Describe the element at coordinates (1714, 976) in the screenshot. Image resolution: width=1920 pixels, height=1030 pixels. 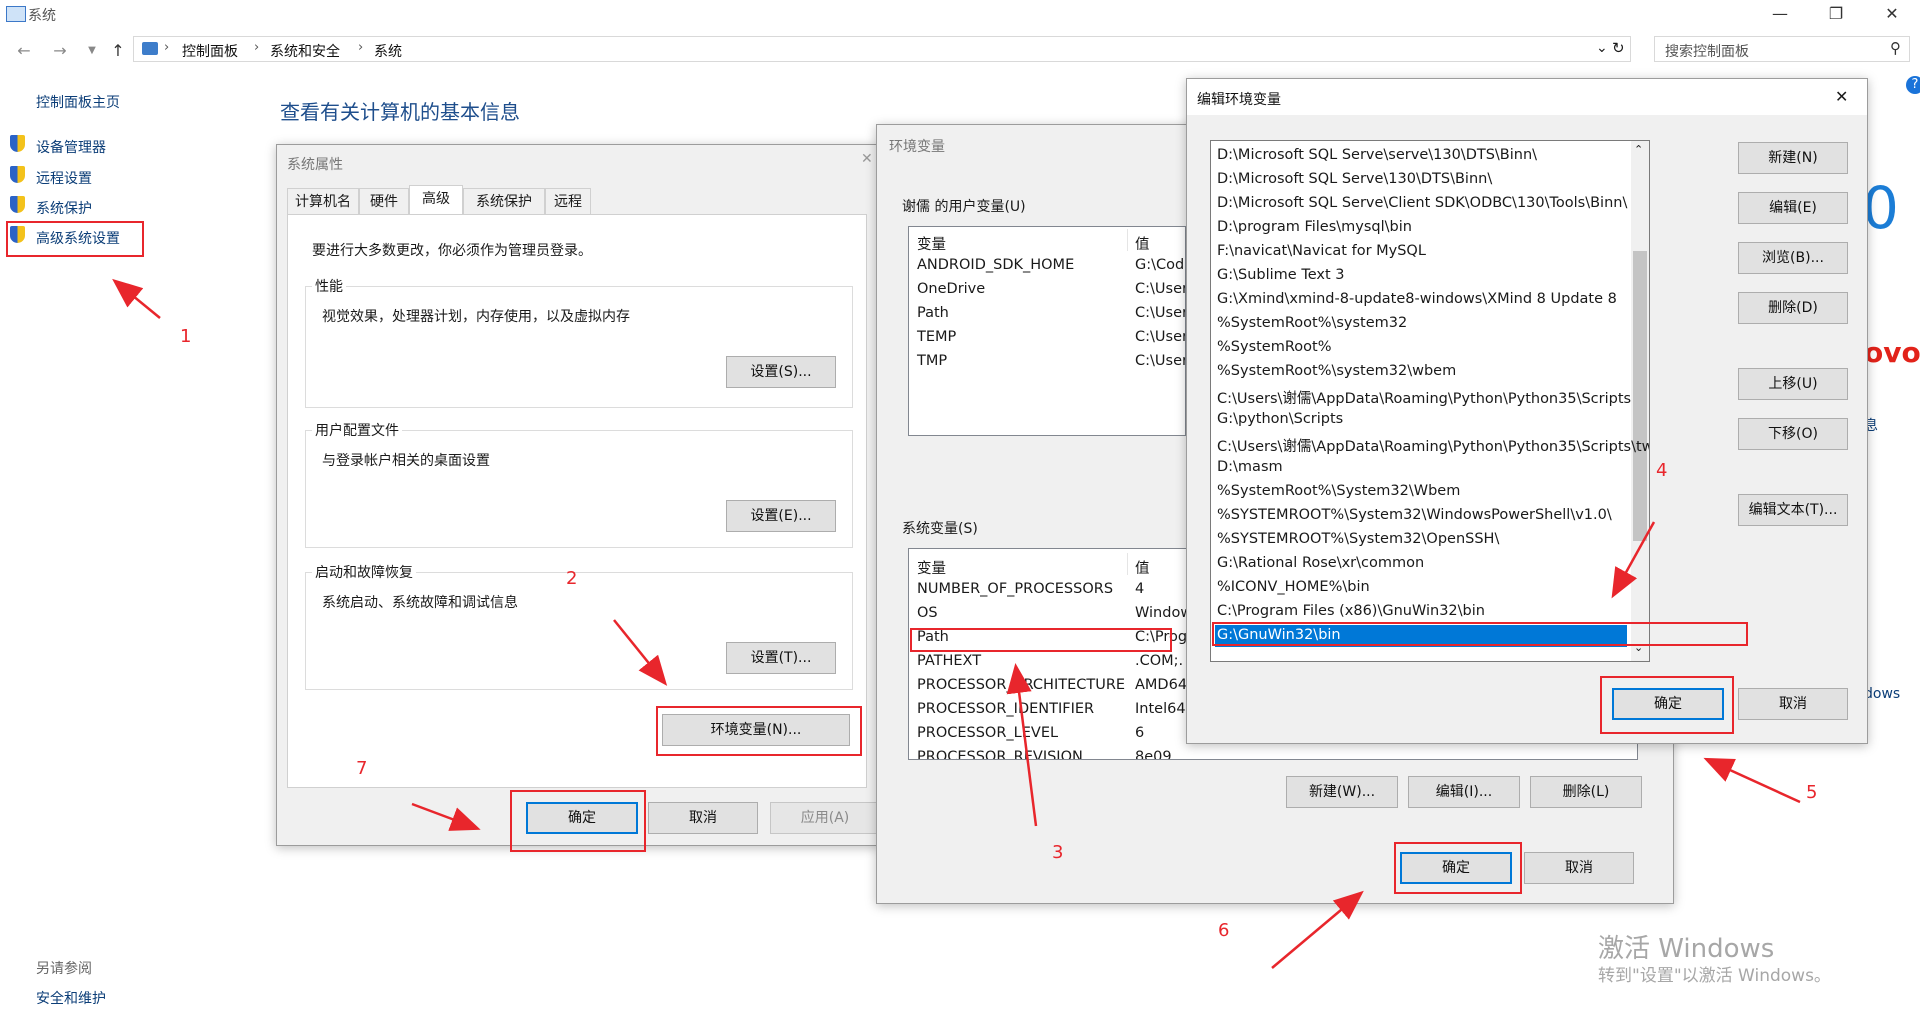
I see `activate-windows-subtext: 转到"设置"以激活 Windows。` at that location.